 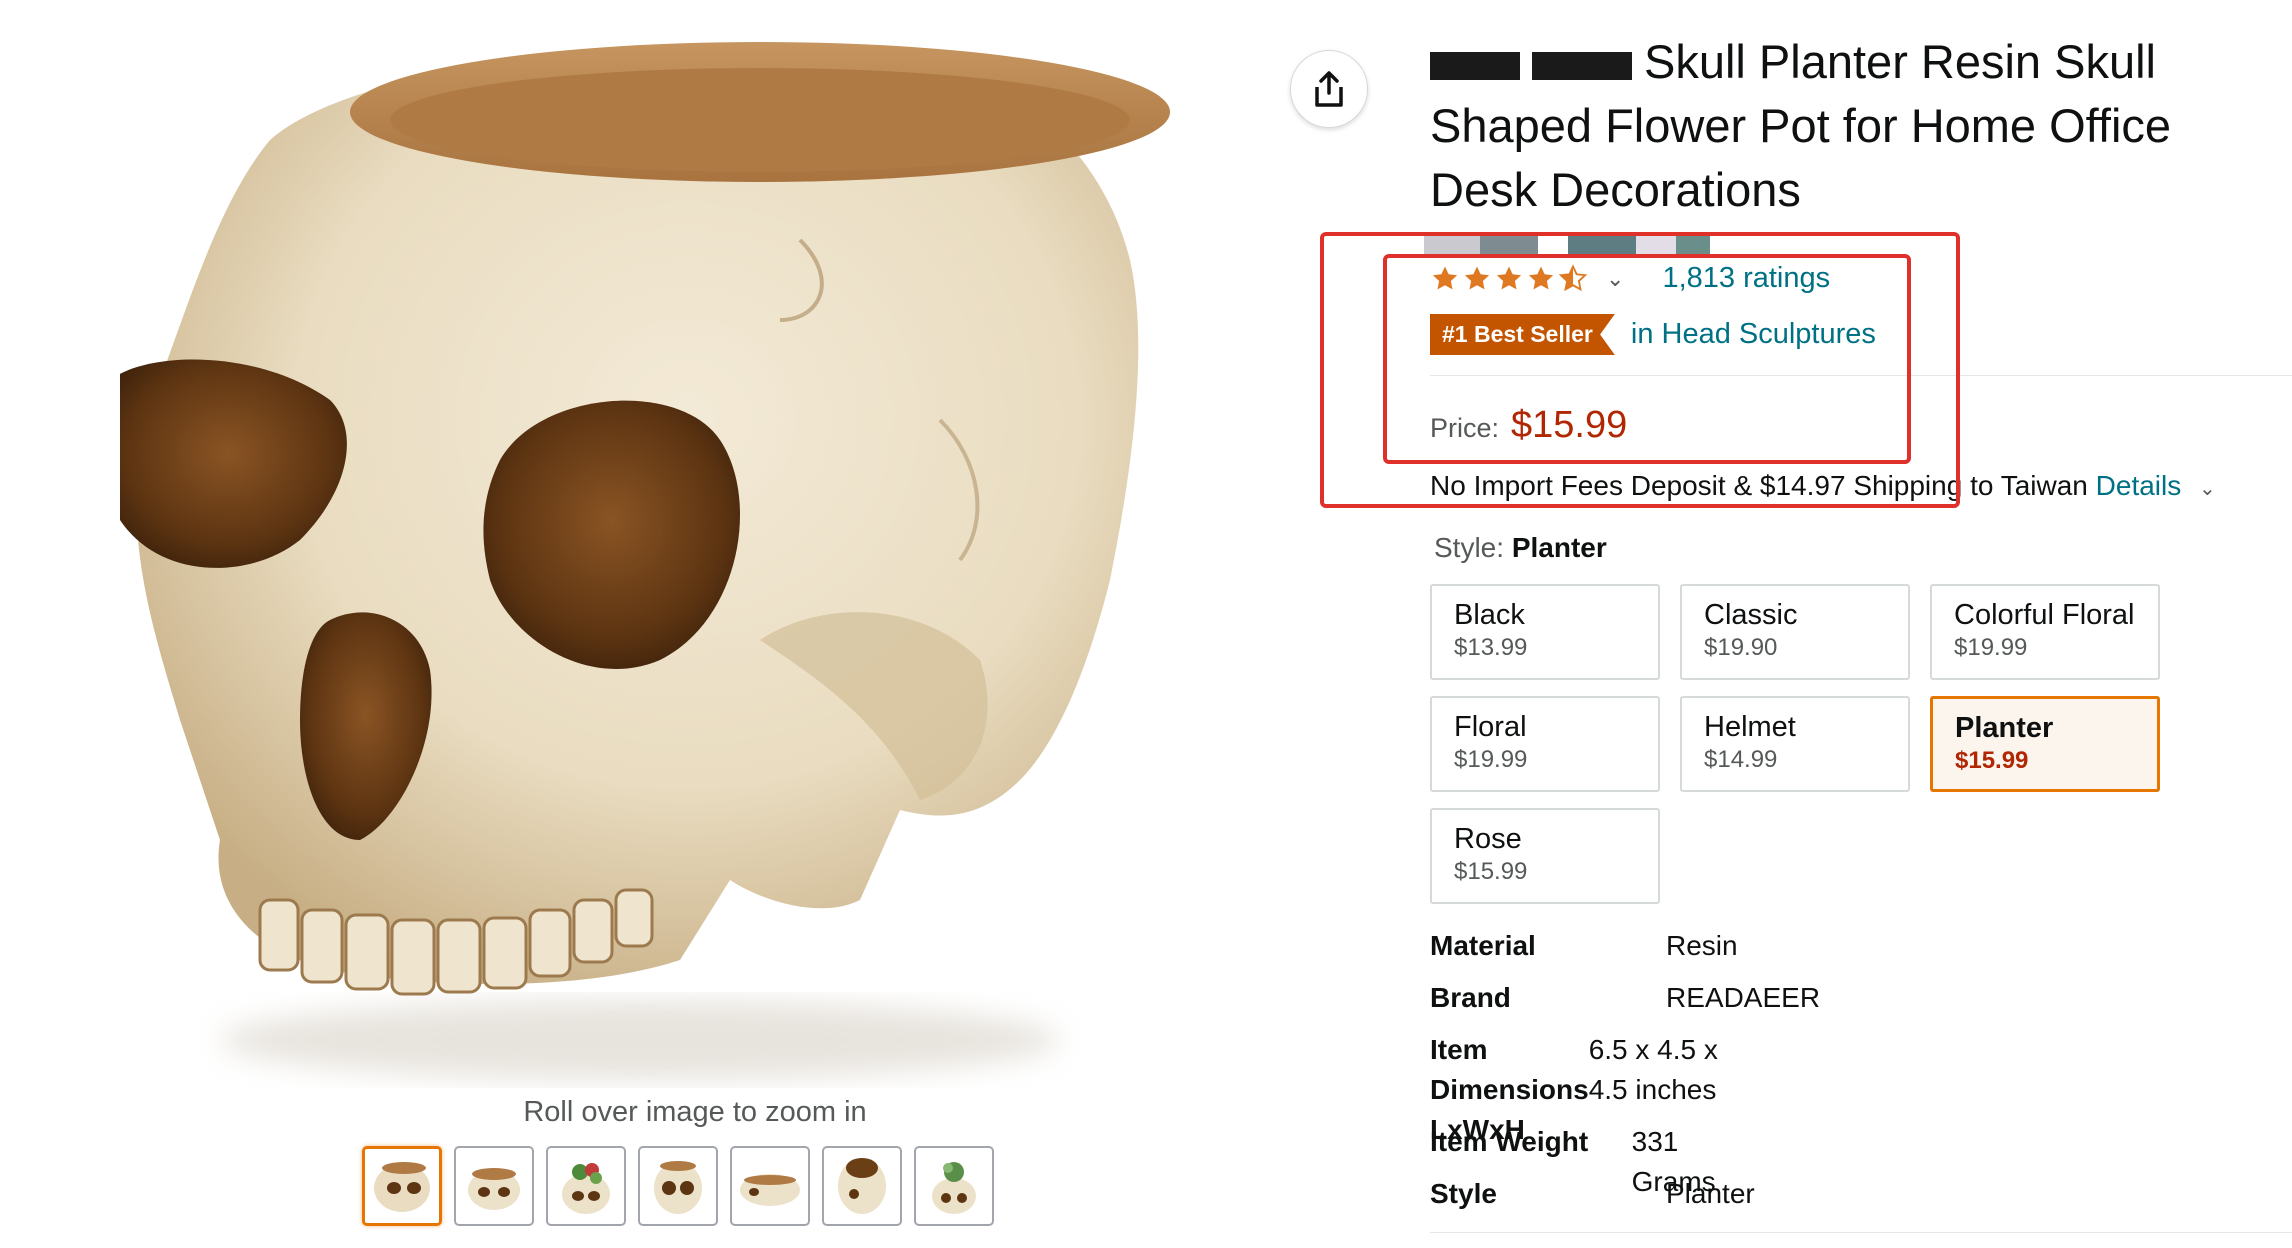 I want to click on style-option-planter: Planter $15.99, so click(x=2045, y=744).